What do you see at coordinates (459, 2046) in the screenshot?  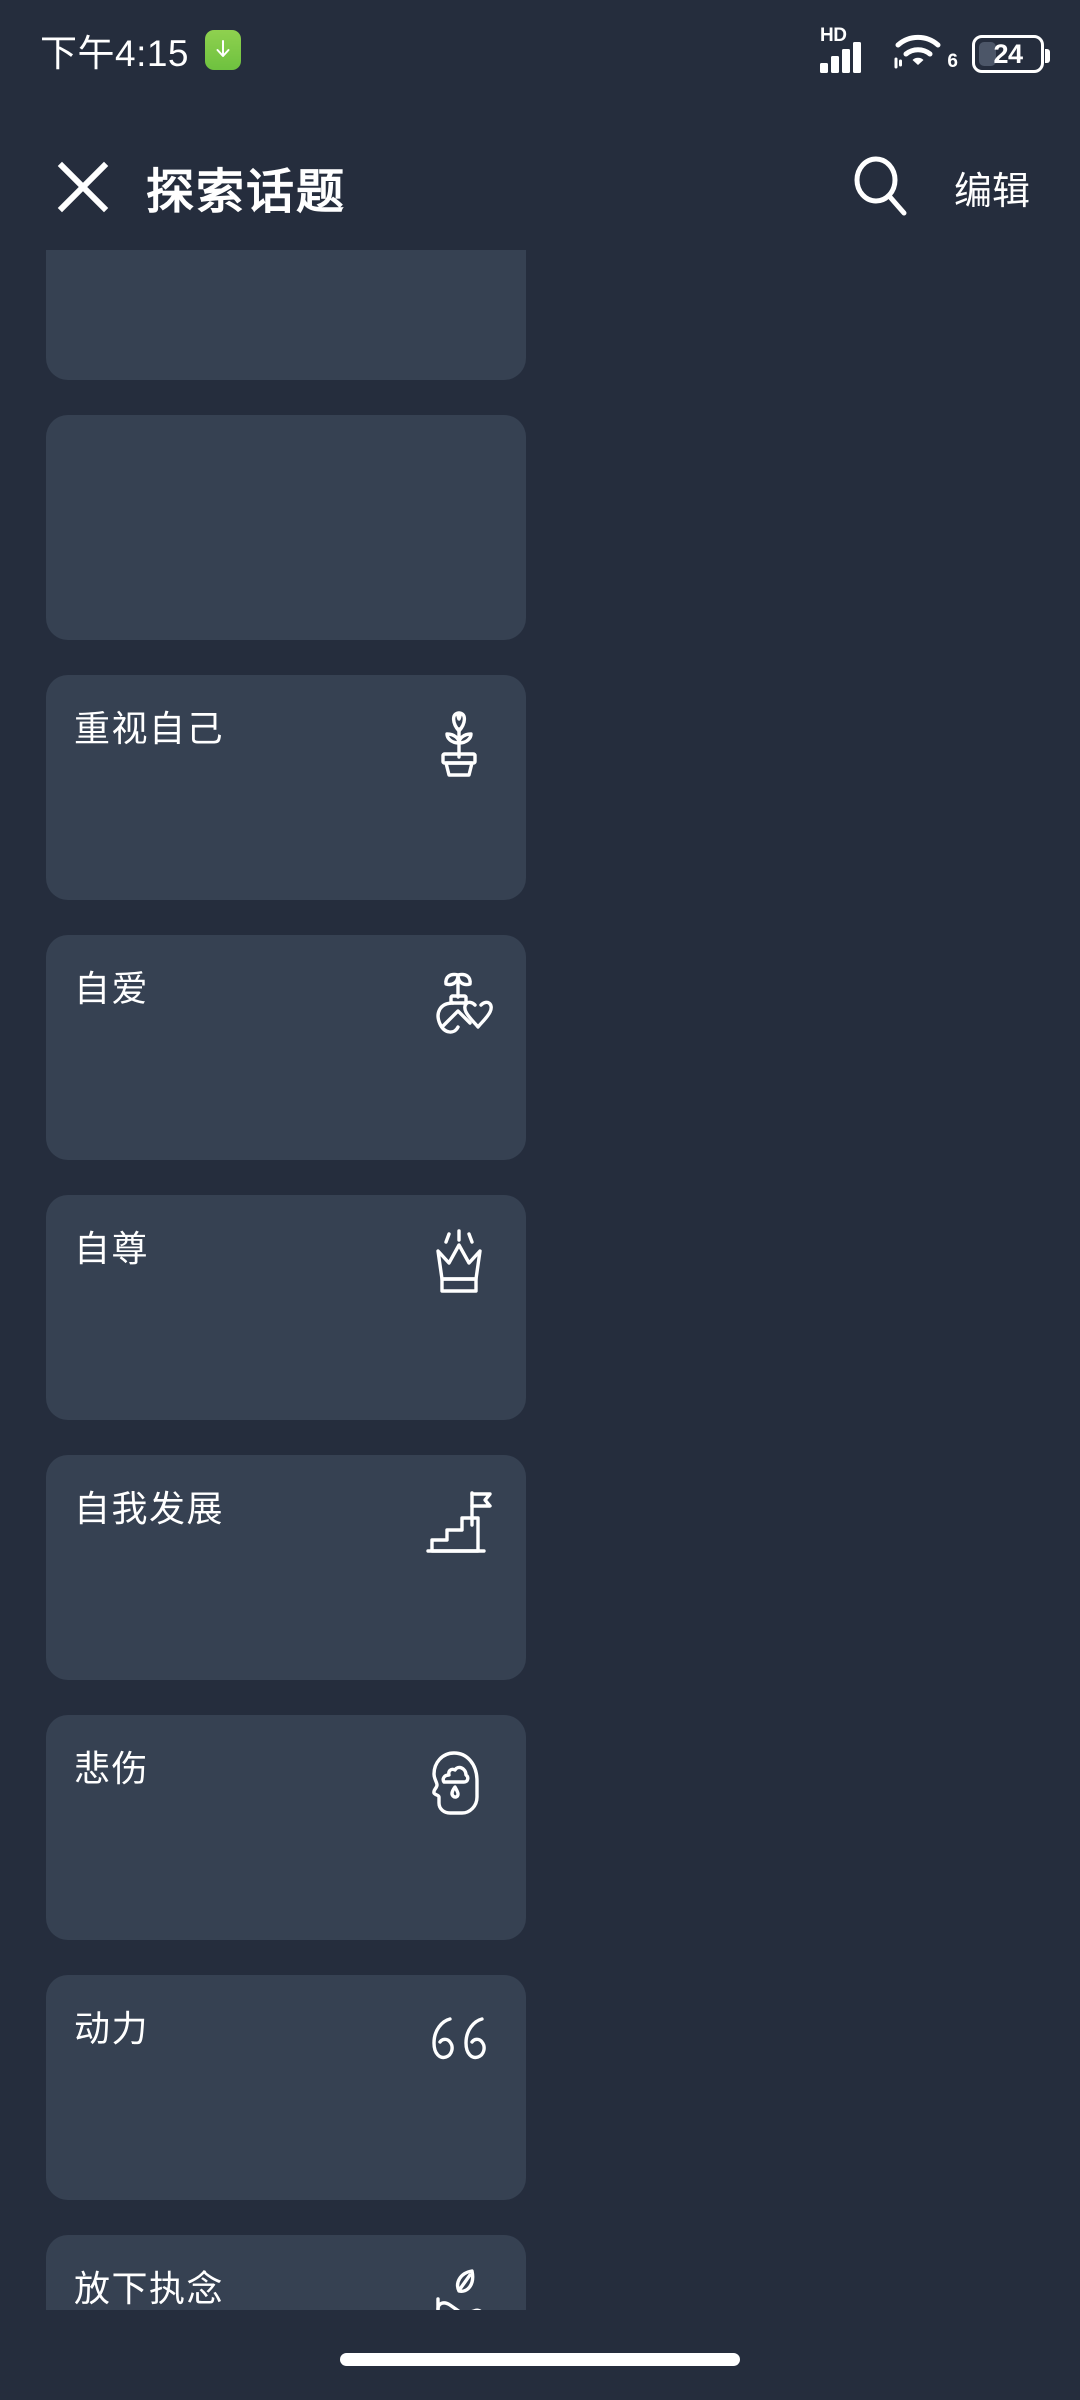 I see `quotation-marks-icon` at bounding box center [459, 2046].